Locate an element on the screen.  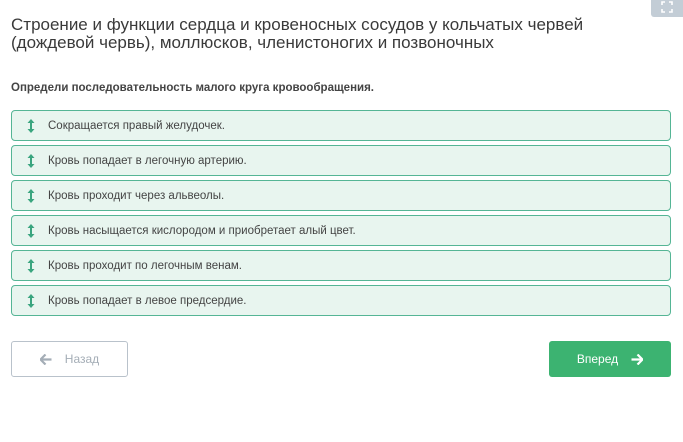
answer-item-6: Кровь попадает в левое предсердие. is located at coordinates (341, 300).